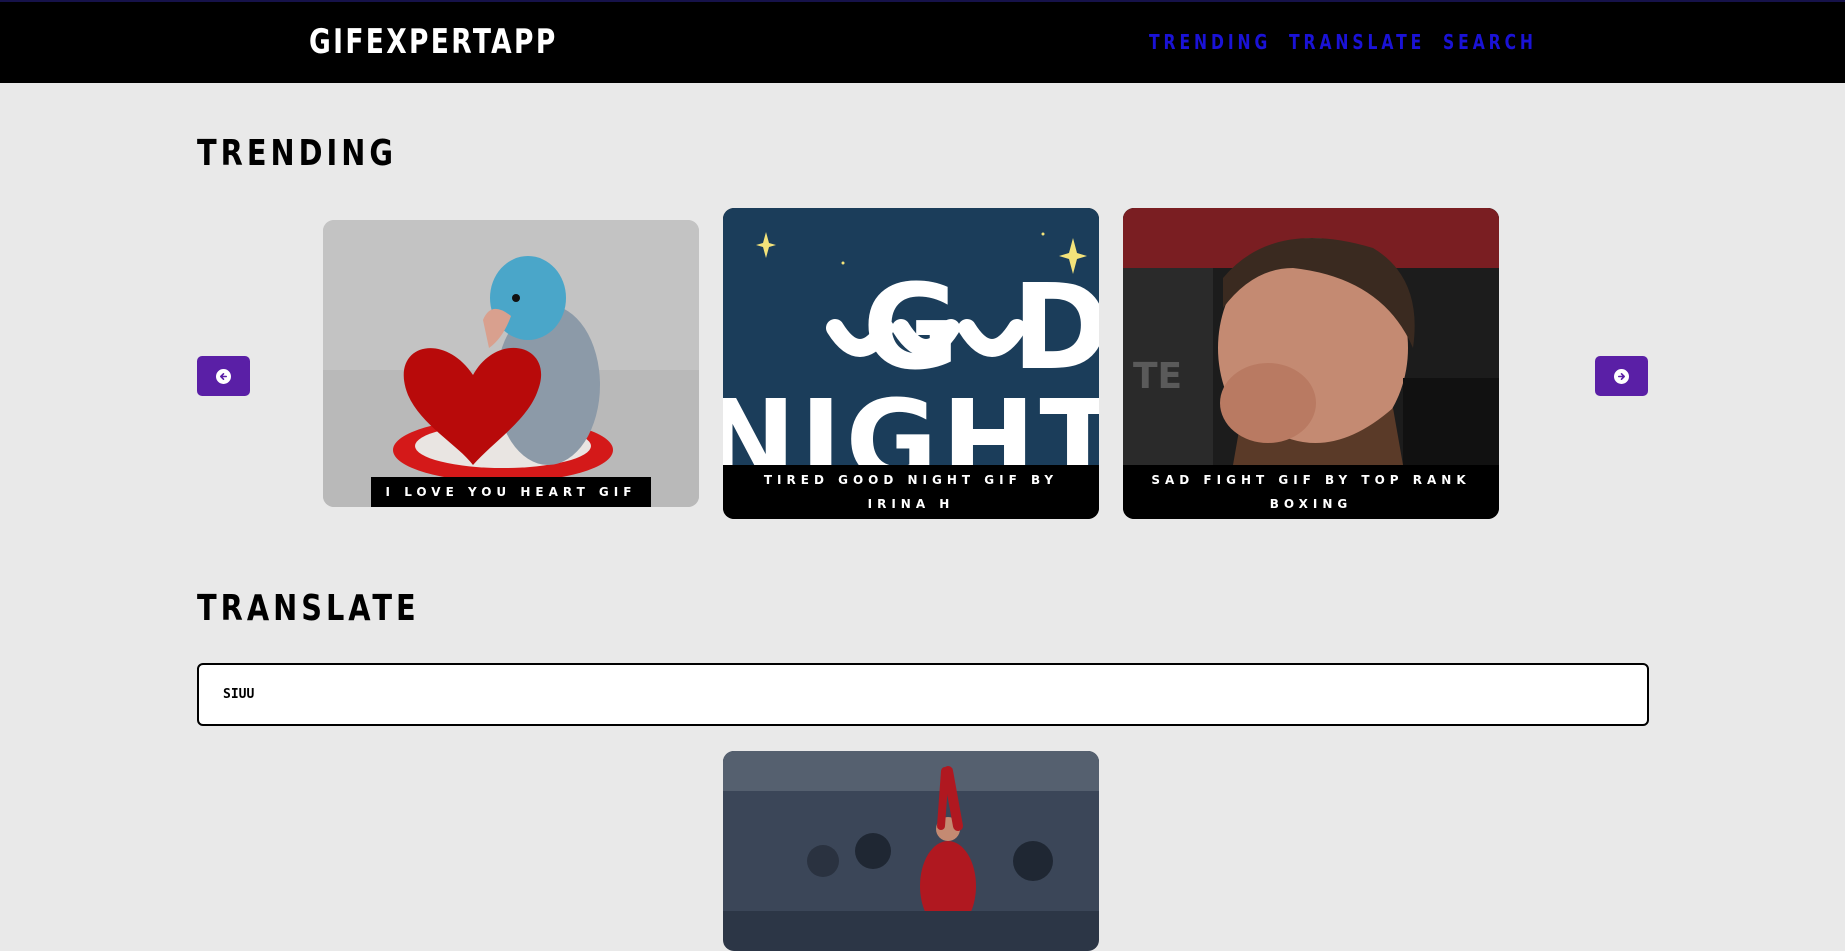 This screenshot has width=1845, height=951. I want to click on svg-text: NIGHT, so click(911, 421).